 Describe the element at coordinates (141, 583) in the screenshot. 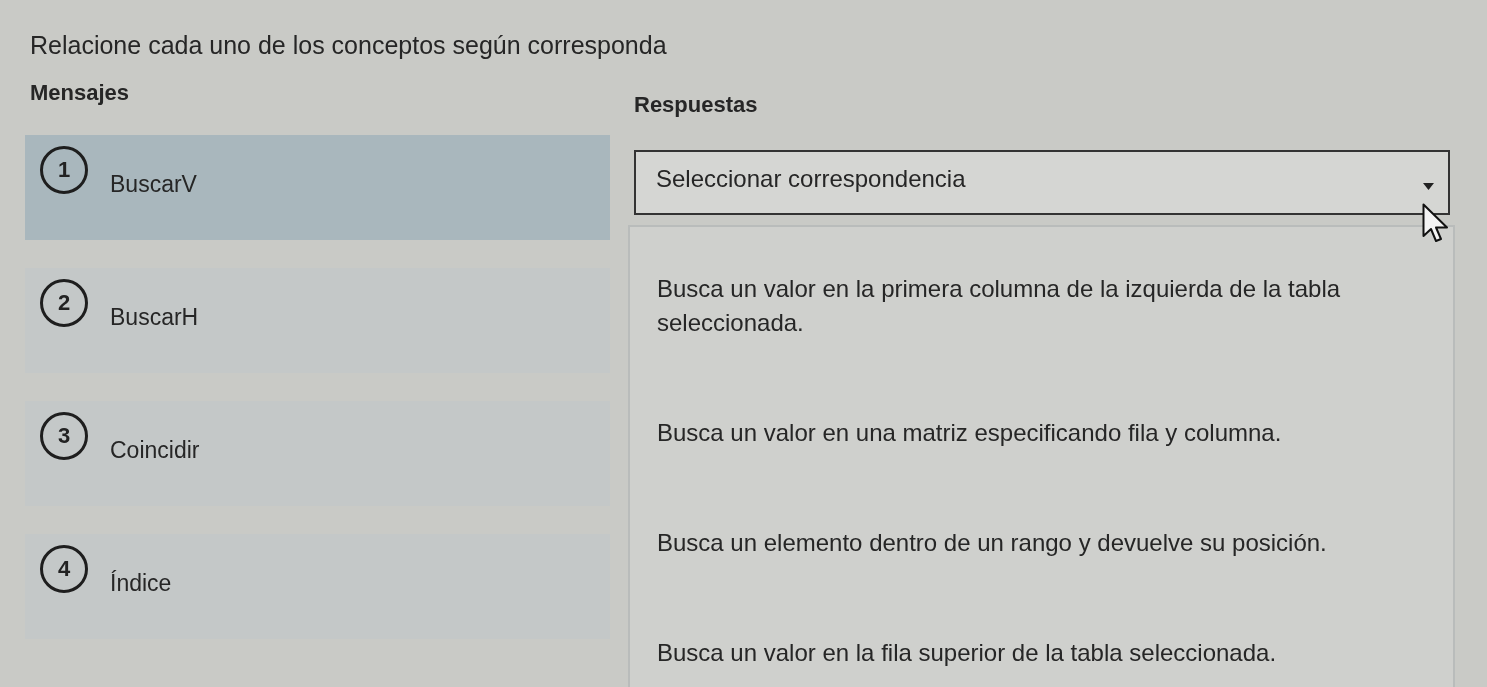

I see `concept-label: Índice` at that location.